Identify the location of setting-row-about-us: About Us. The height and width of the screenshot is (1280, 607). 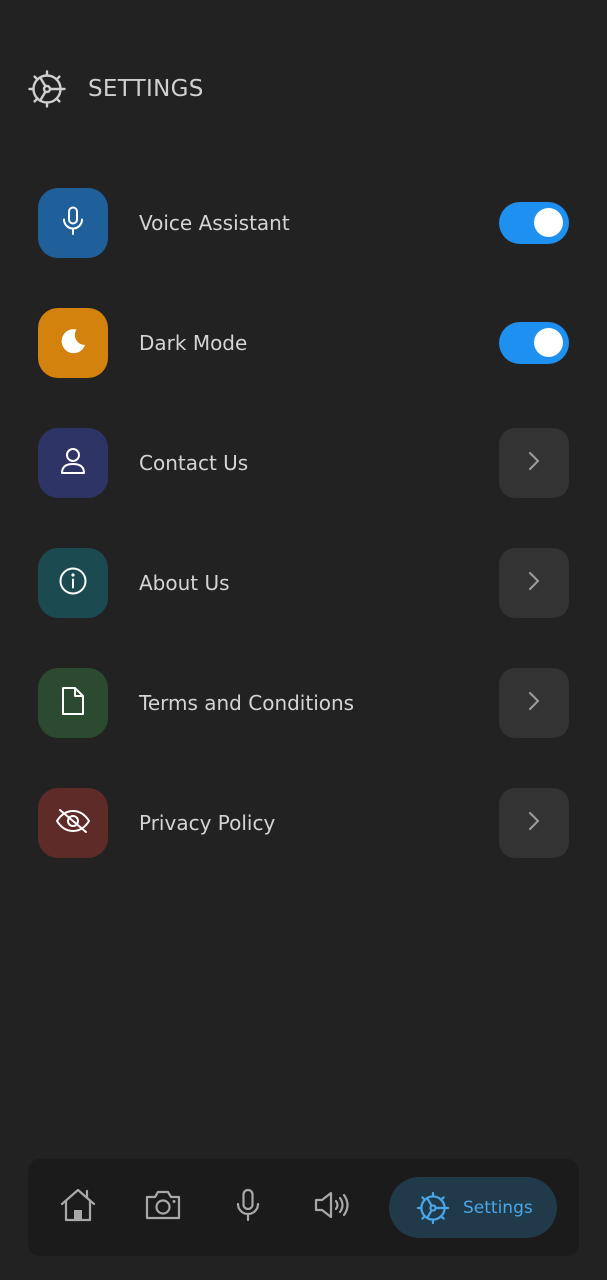
(303, 583).